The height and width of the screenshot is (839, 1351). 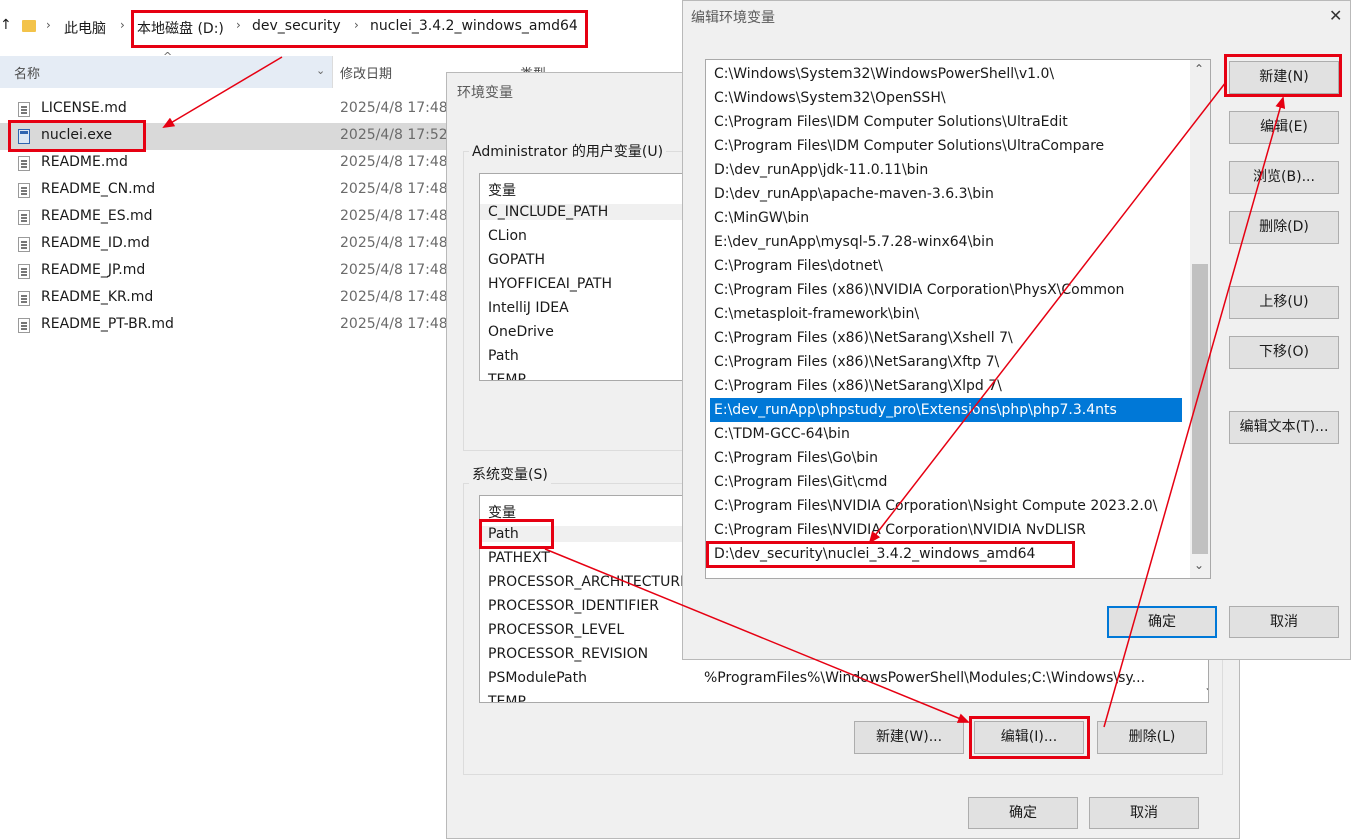 What do you see at coordinates (757, 635) in the screenshot?
I see `arrow-path-to-edit` at bounding box center [757, 635].